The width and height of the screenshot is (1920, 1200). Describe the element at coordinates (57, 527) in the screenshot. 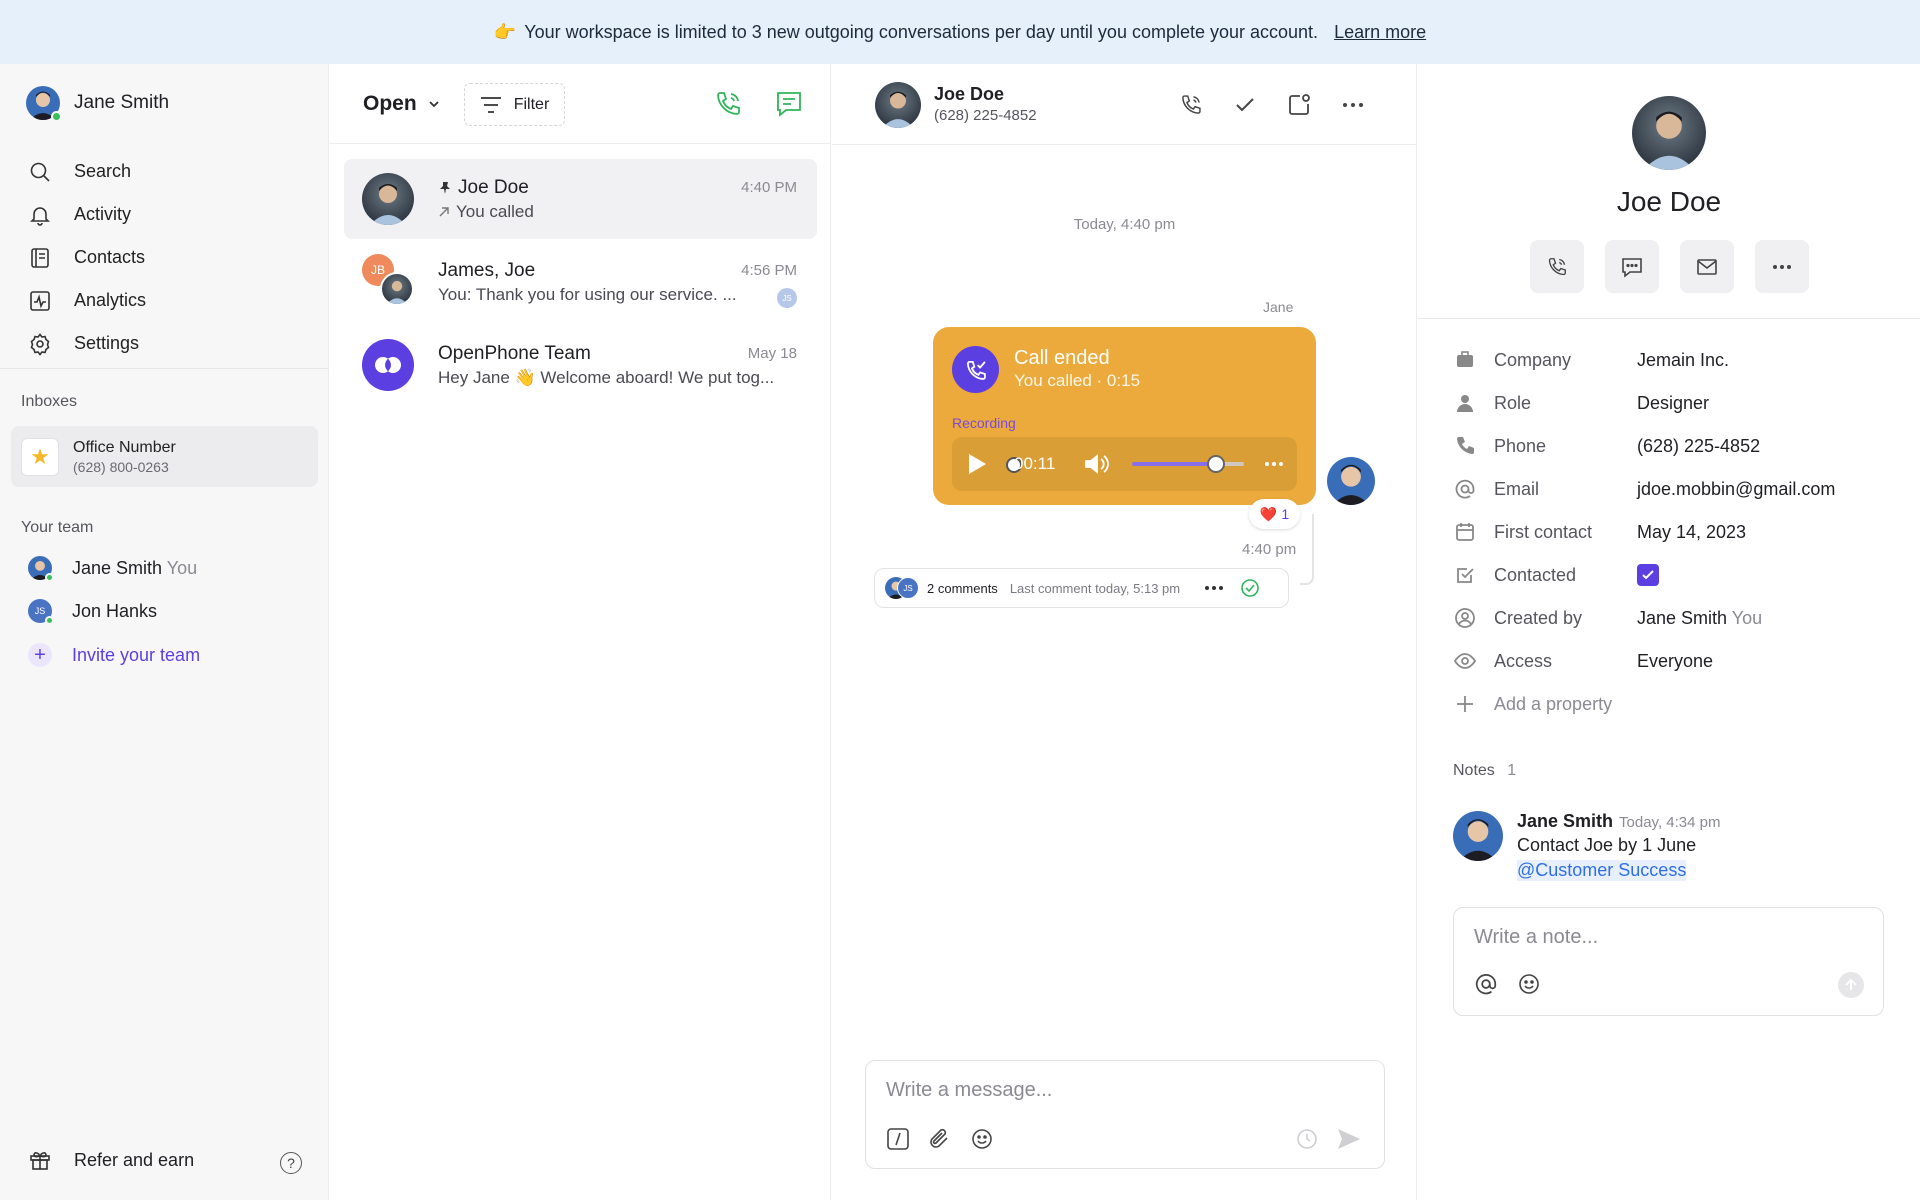

I see `team-heading: Your team` at that location.